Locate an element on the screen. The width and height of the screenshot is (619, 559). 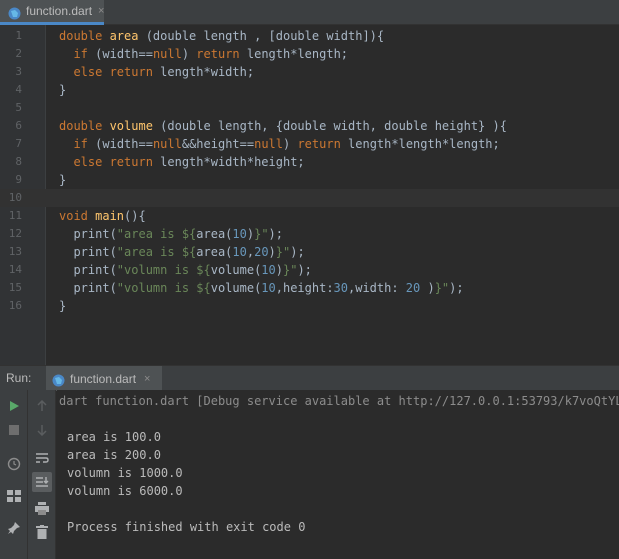
code-token: &&height== is located at coordinates (218, 144).